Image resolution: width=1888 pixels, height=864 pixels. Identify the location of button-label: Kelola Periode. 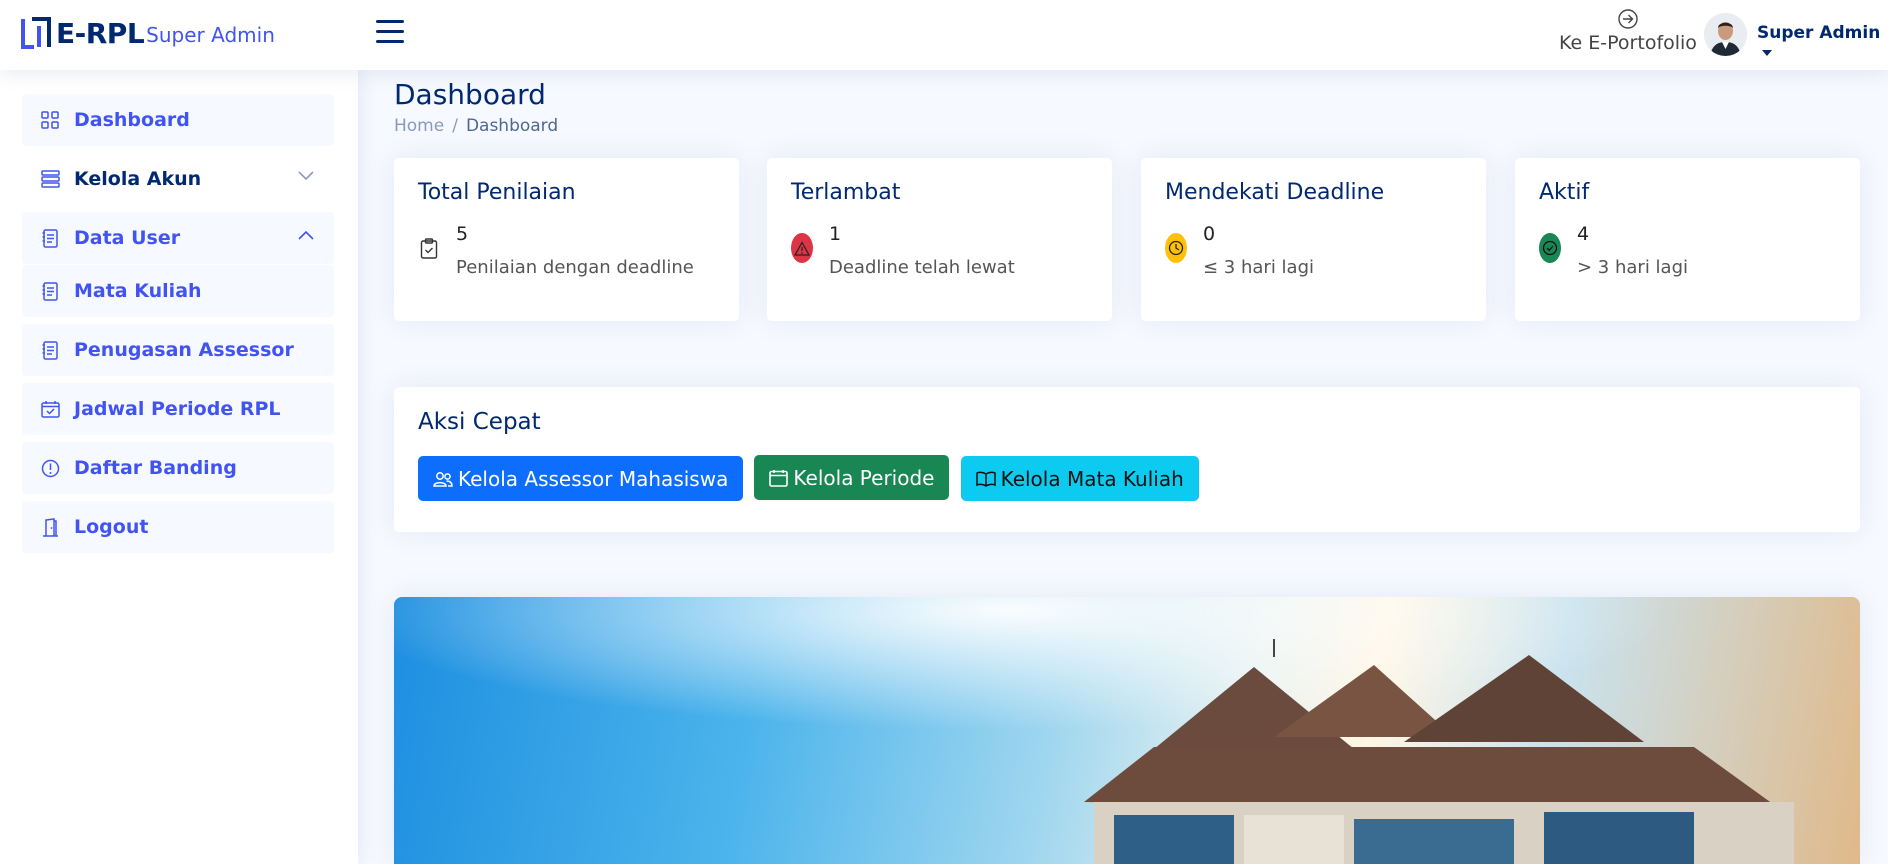
(864, 477).